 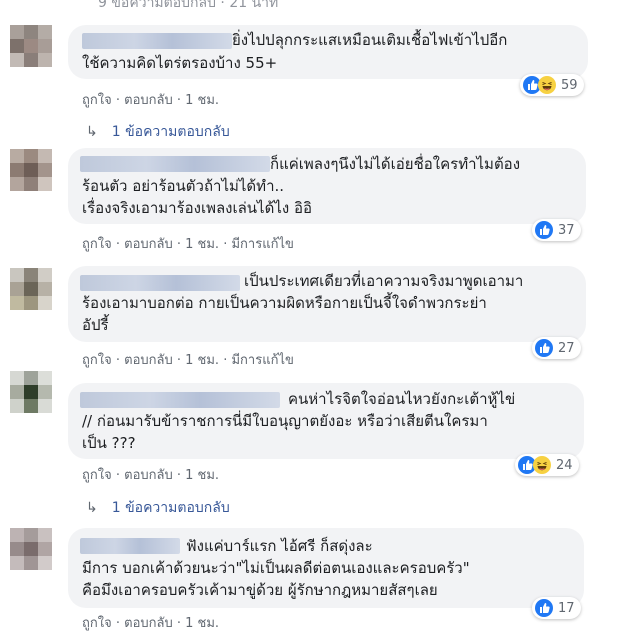 I want to click on comment-text-line: ร้อนตัว อย่าร้อนตัวถ้าไม่ได้ทำ.., so click(x=183, y=186).